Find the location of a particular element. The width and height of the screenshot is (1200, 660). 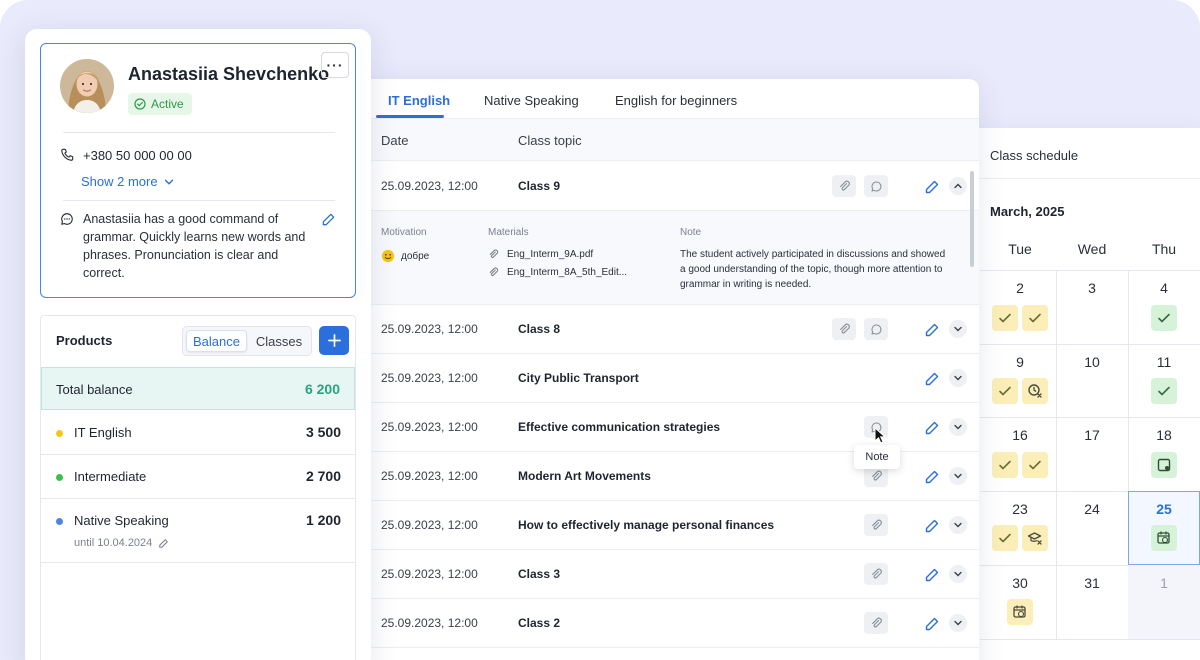

row-topic: Class 8 is located at coordinates (539, 329).